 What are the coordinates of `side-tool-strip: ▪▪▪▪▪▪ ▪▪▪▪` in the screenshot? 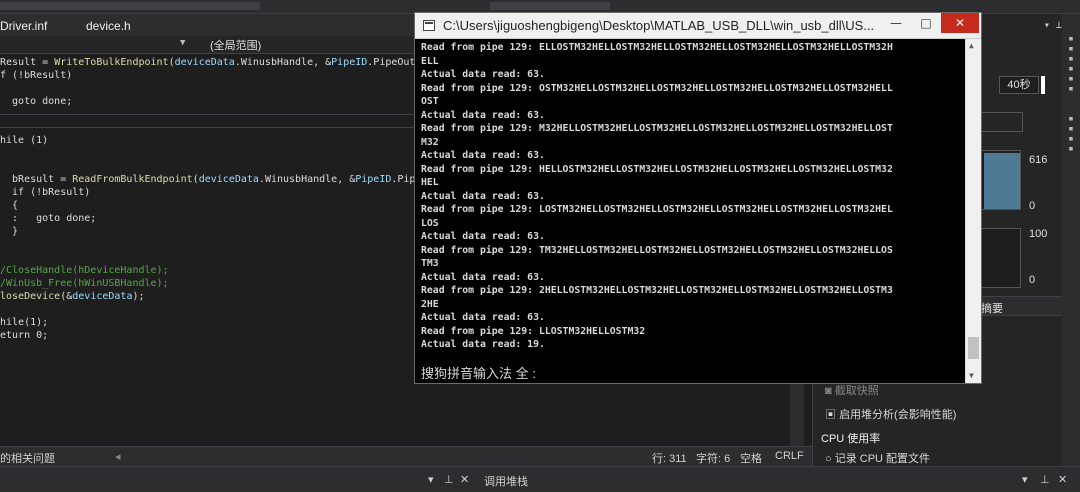 It's located at (1071, 240).